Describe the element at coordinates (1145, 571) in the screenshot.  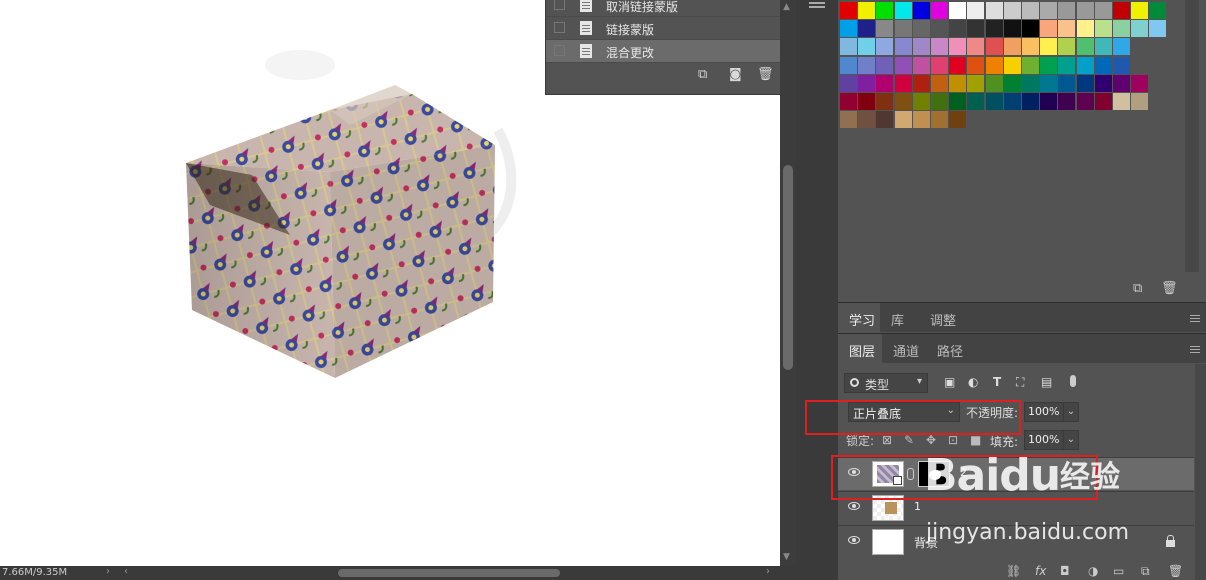
I see `new-layer-icon: ⧉` at that location.